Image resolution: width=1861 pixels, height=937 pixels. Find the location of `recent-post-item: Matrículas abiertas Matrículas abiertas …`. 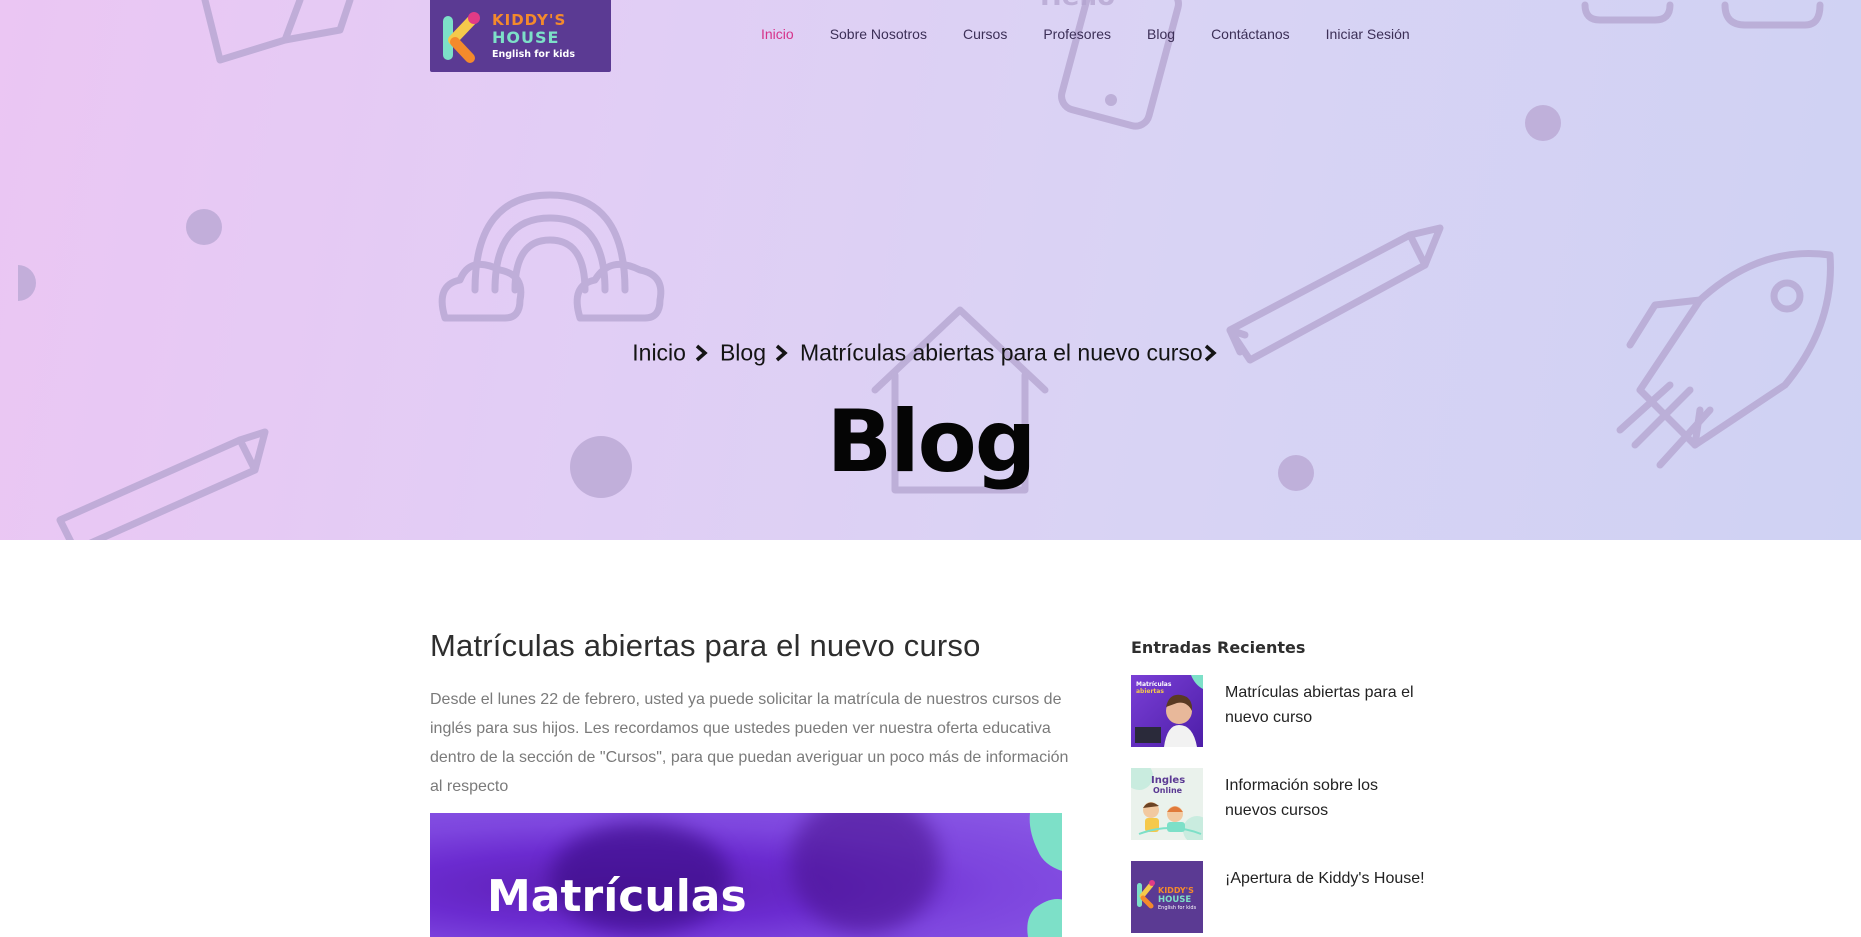

recent-post-item: Matrículas abiertas Matrículas abiertas … is located at coordinates (1281, 711).